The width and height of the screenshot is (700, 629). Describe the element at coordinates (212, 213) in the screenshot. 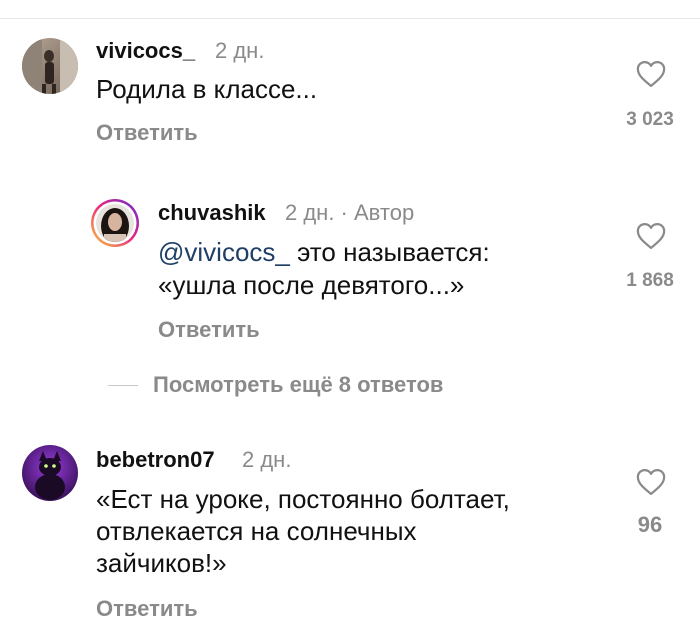

I see `username: chuvashik` at that location.